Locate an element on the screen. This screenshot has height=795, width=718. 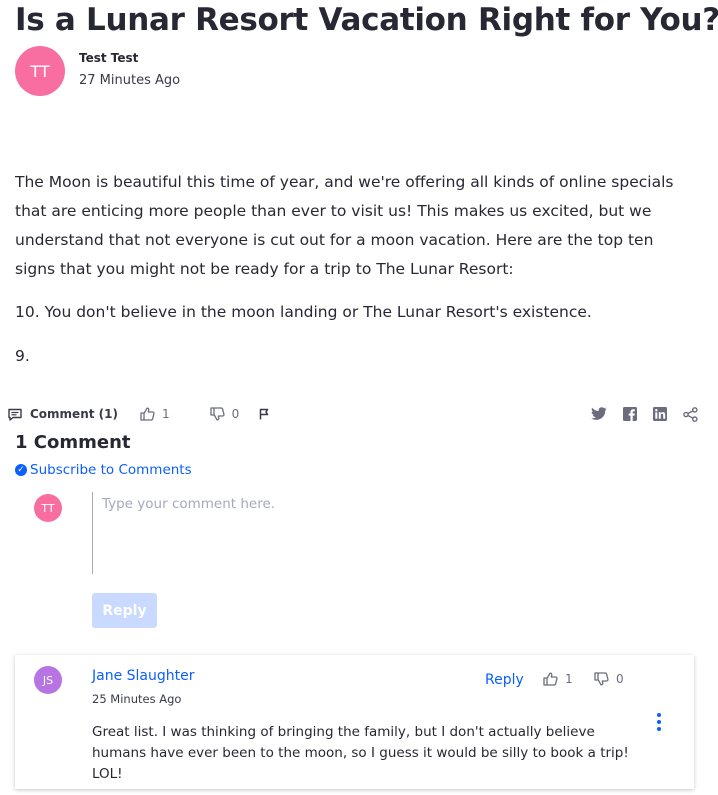
share-button is located at coordinates (690, 414).